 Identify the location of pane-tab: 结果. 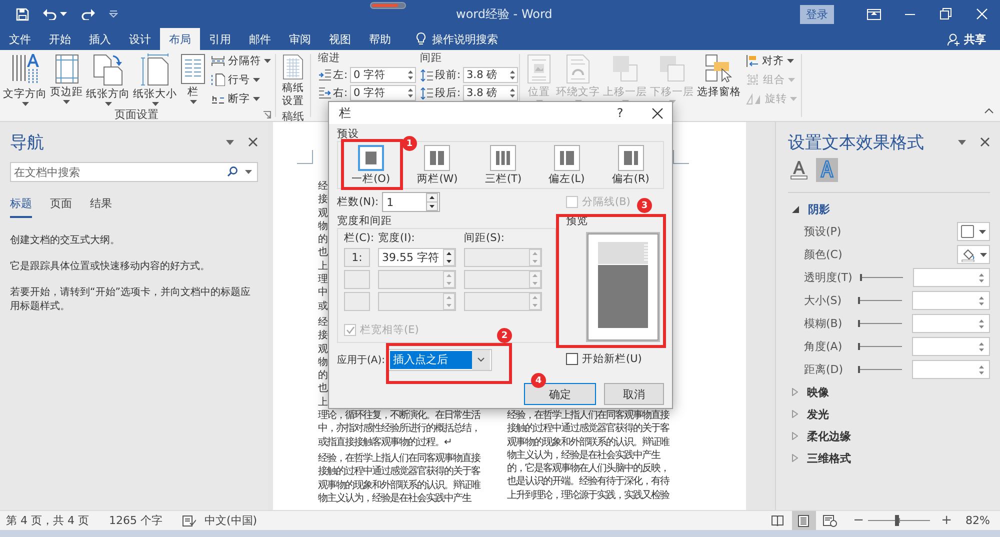
(101, 206).